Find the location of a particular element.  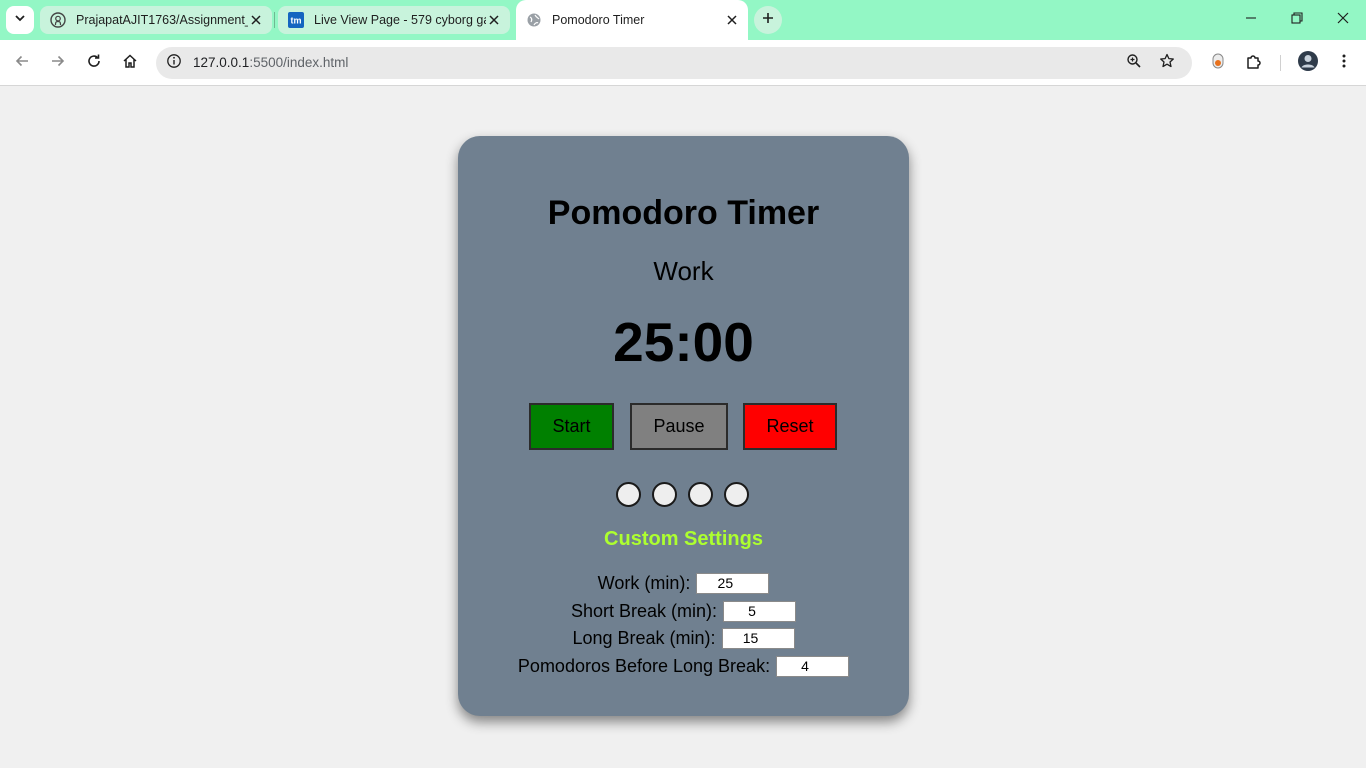

globe-icon is located at coordinates (534, 20).